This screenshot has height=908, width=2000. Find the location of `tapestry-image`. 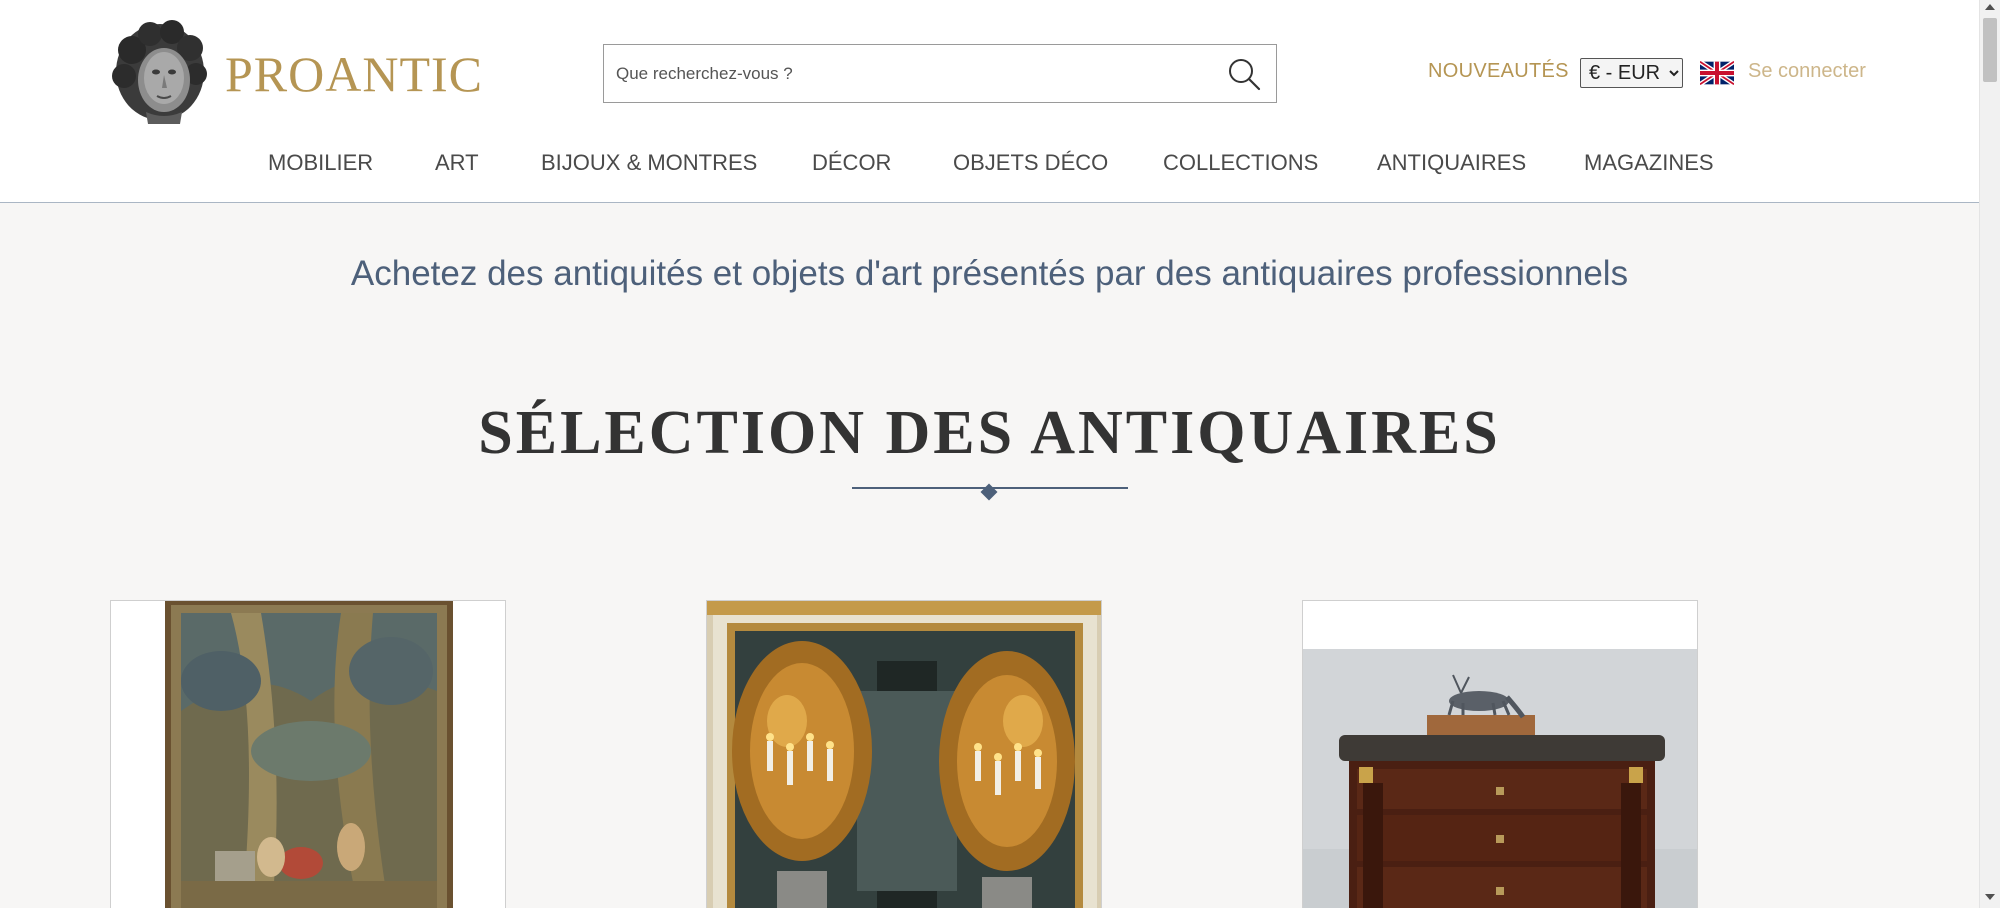

tapestry-image is located at coordinates (308, 754).